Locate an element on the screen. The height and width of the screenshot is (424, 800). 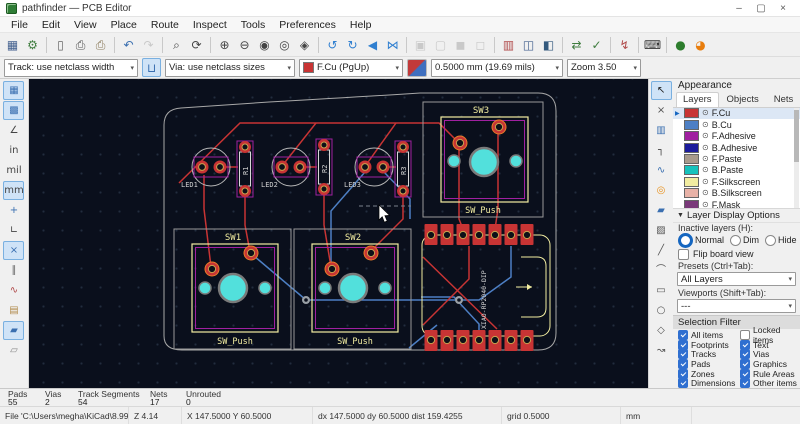
place-leader-button: ↝ is located at coordinates (661, 350).